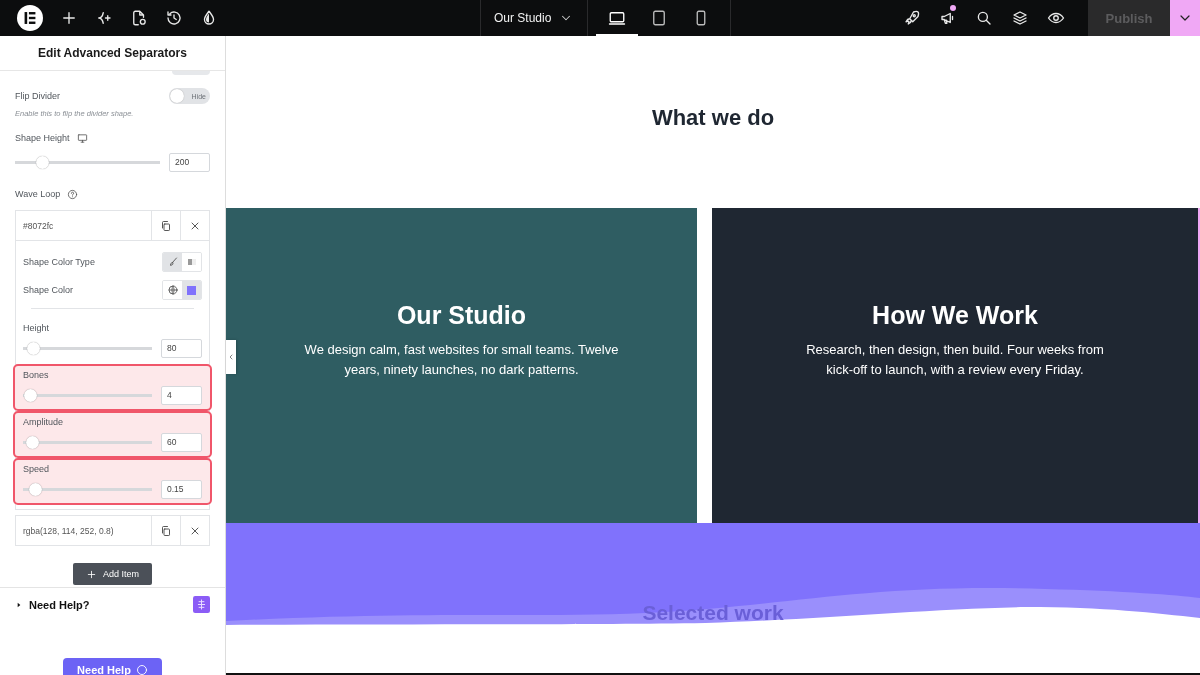 The height and width of the screenshot is (675, 1200). Describe the element at coordinates (38, 226) in the screenshot. I see `item-title: #8072fc` at that location.